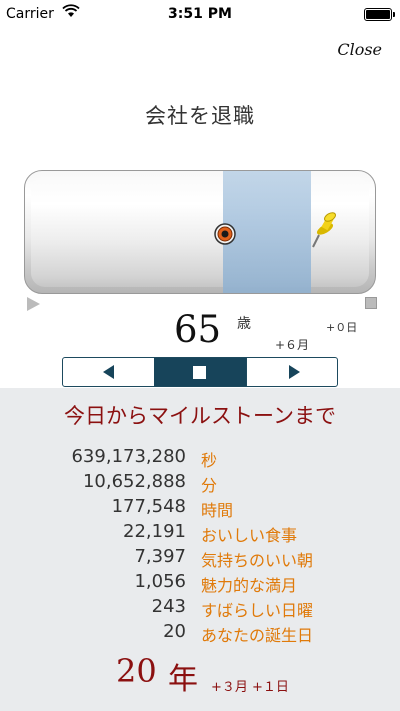 The width and height of the screenshot is (400, 711). I want to click on stat-row: 7,397 気持ちのいい朝, so click(200, 558).